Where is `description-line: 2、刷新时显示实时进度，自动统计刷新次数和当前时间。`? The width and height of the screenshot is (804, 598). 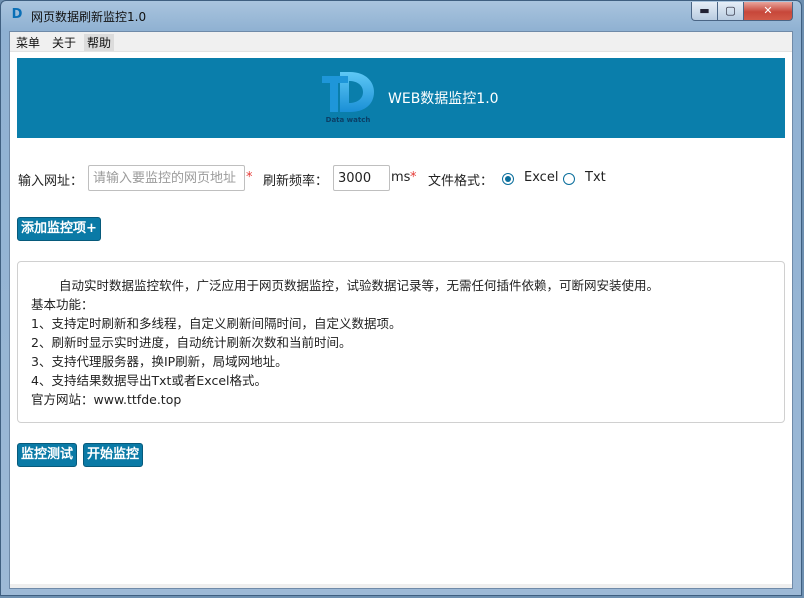 description-line: 2、刷新时显示实时进度，自动统计刷新次数和当前时间。 is located at coordinates (191, 342).